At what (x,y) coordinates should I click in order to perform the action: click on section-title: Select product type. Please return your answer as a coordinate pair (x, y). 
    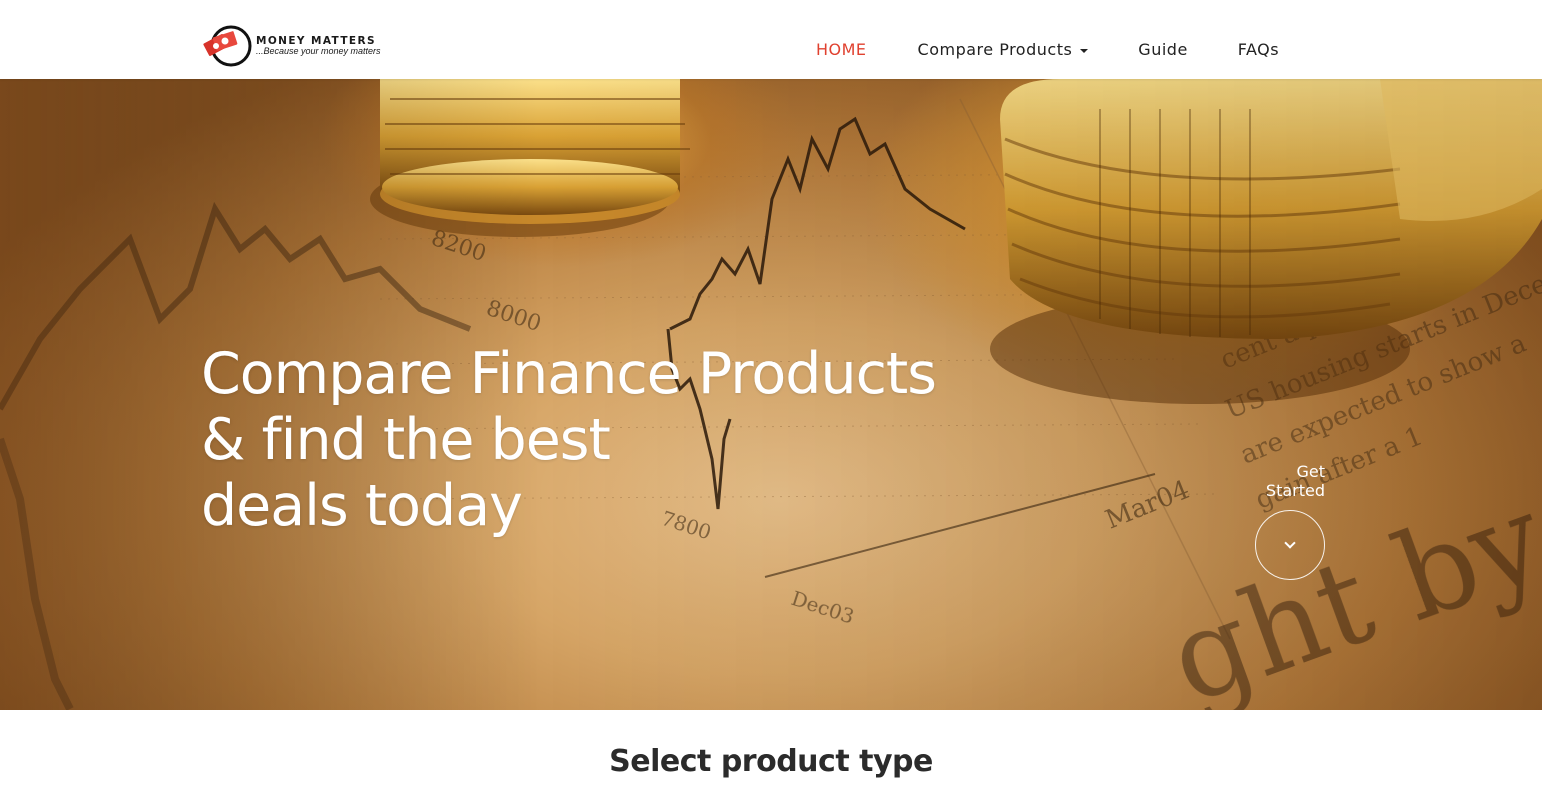
    Looking at the image, I should click on (771, 761).